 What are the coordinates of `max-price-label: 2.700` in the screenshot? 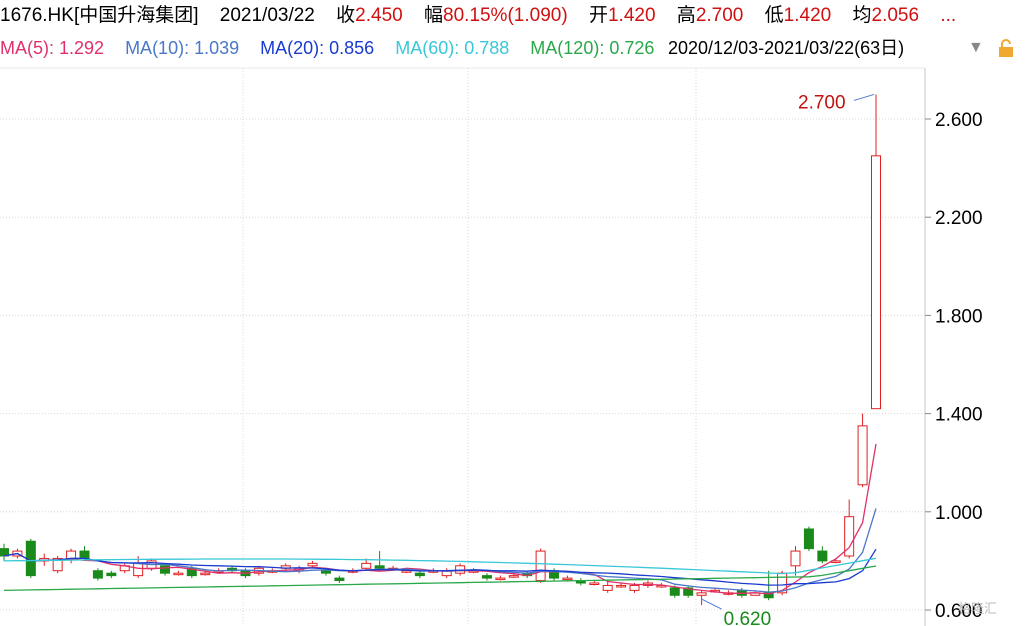 It's located at (822, 102).